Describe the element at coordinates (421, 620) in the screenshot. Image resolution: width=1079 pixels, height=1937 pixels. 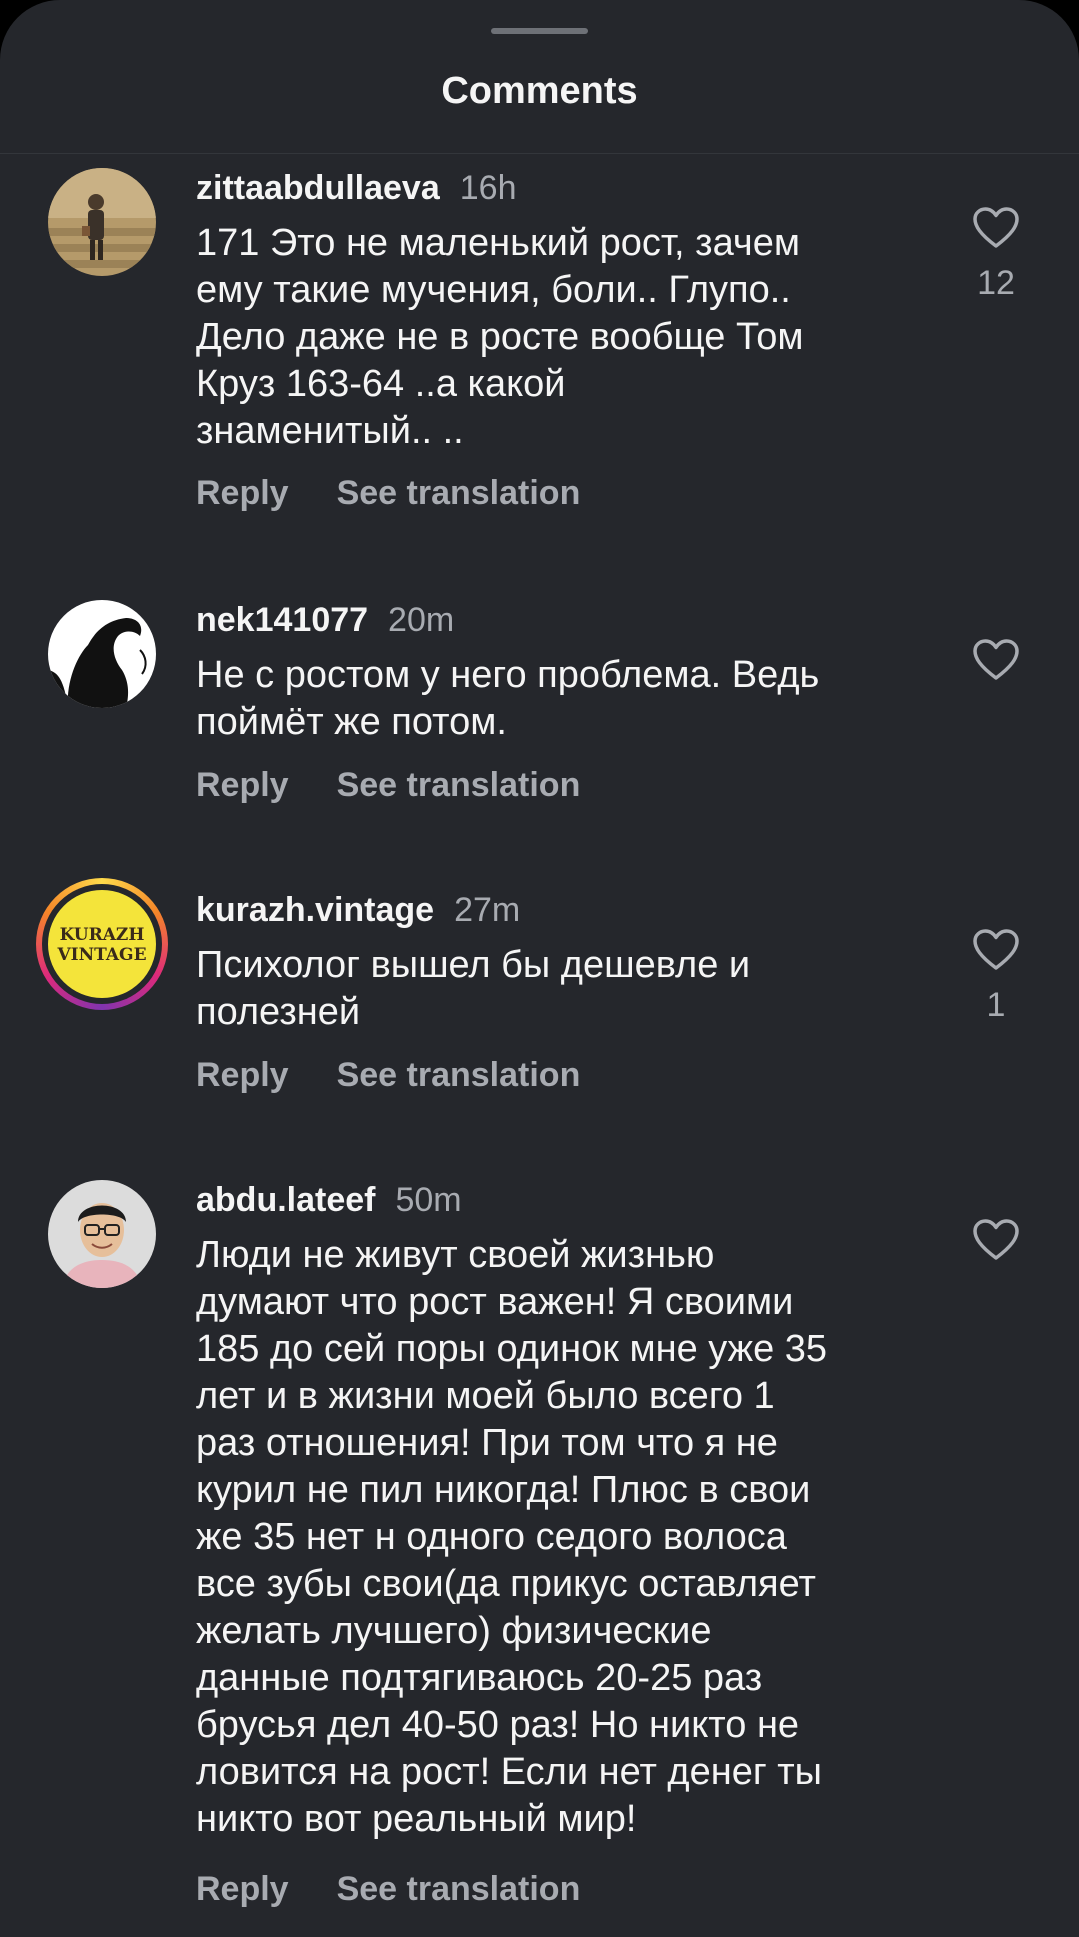
I see `comment-time: 20m` at that location.